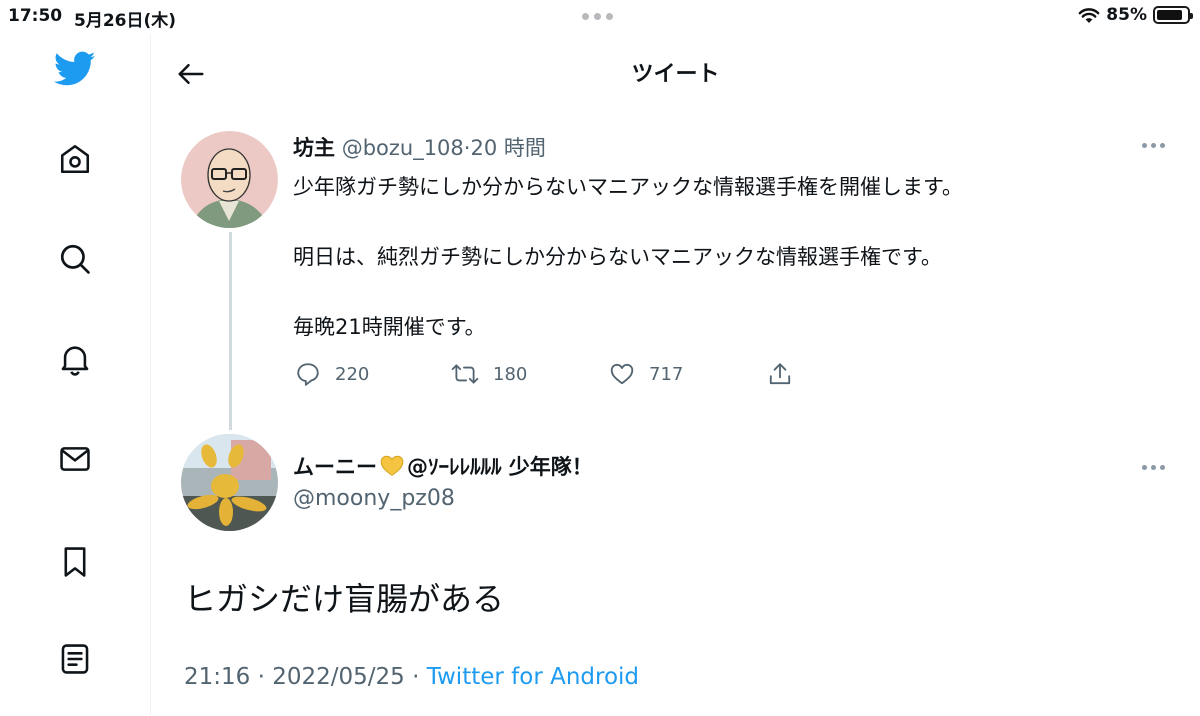 Image resolution: width=1200 pixels, height=716 pixels. Describe the element at coordinates (392, 467) in the screenshot. I see `yellow-heart-emoji-icon` at that location.